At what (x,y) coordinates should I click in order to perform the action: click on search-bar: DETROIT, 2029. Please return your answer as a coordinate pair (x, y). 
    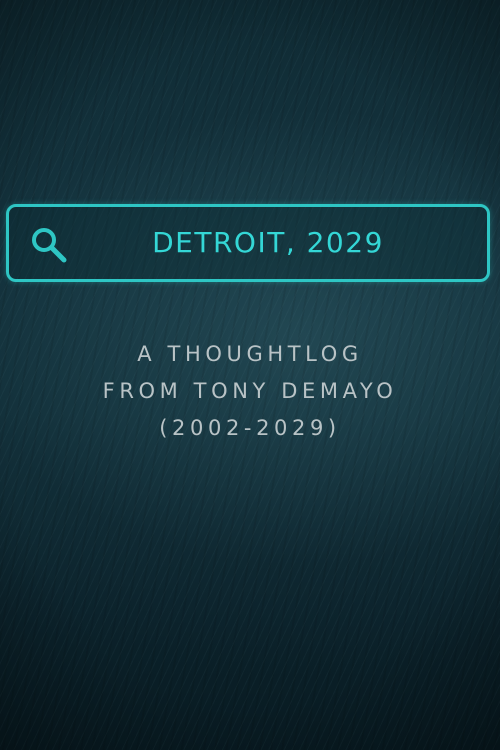
    Looking at the image, I should click on (248, 243).